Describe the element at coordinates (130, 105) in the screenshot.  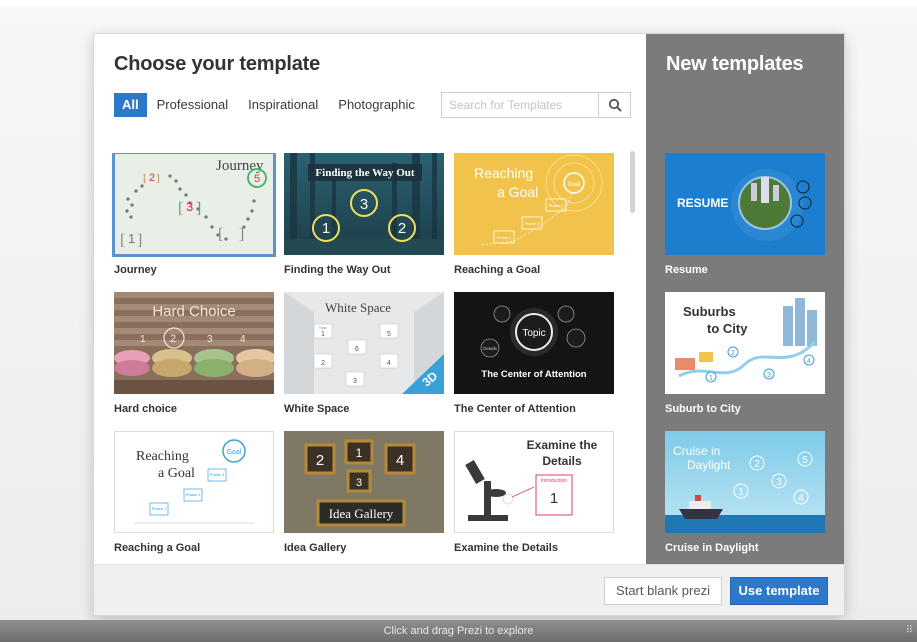
I see `filter-tab-all: All` at that location.